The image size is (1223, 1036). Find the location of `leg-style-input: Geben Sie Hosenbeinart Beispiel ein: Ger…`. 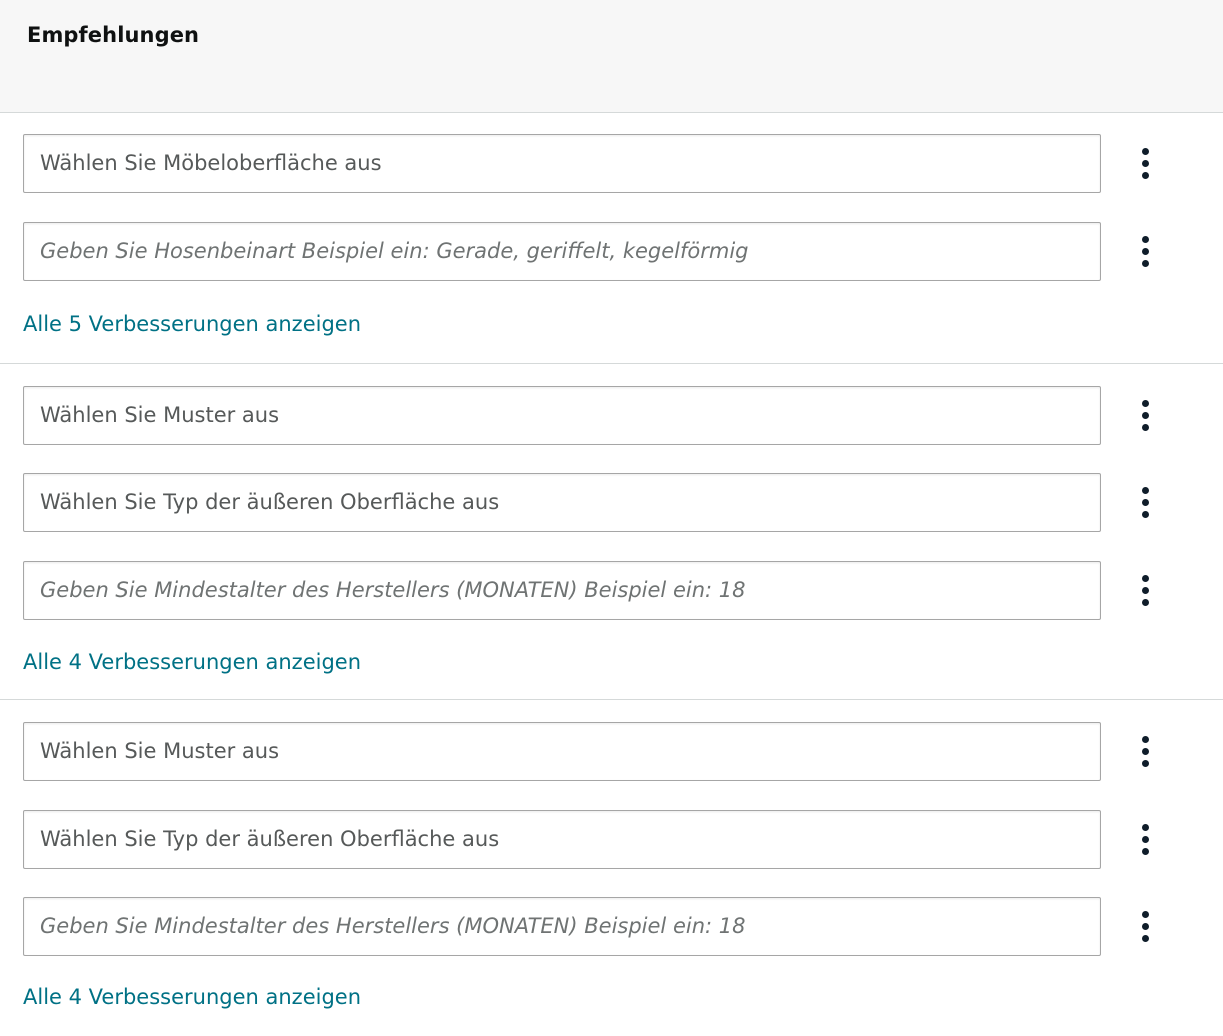

leg-style-input: Geben Sie Hosenbeinart Beispiel ein: Ger… is located at coordinates (562, 251).